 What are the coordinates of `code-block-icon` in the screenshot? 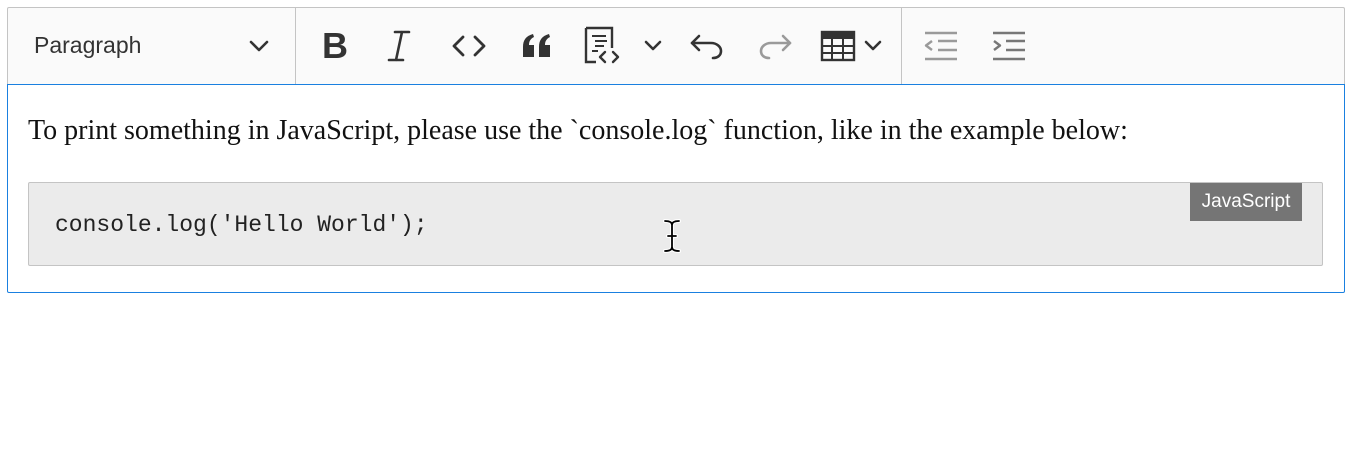 It's located at (603, 46).